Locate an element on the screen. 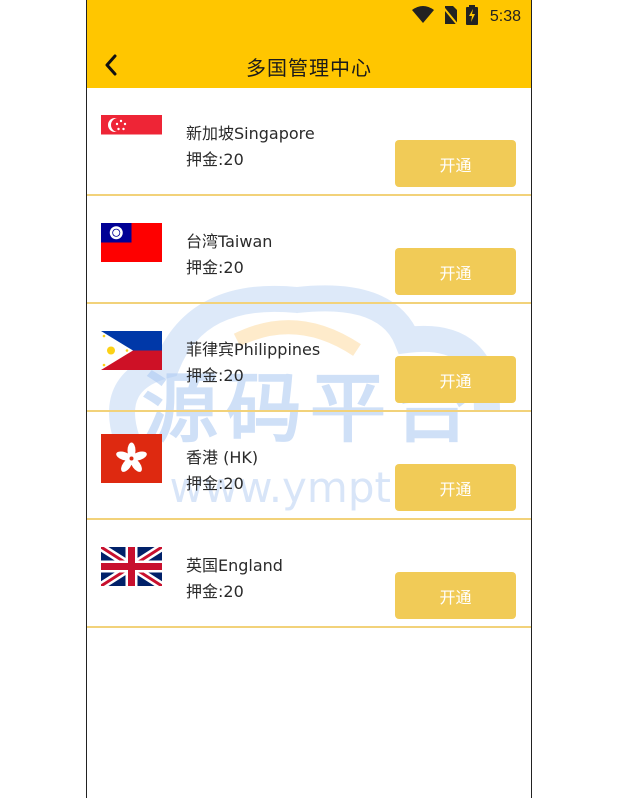 The height and width of the screenshot is (798, 619). country-name: 英国England is located at coordinates (234, 565).